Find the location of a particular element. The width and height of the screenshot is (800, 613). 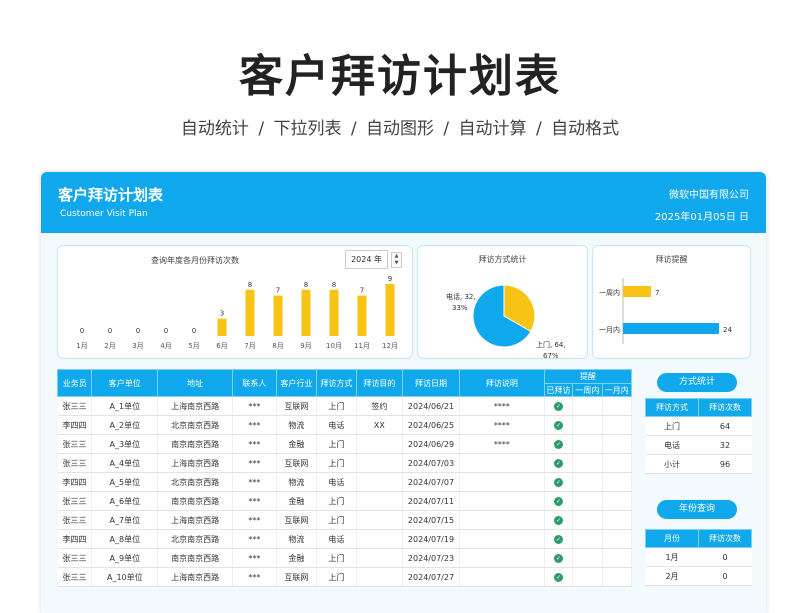

table-row: 张三三 A_1单位 上海南京西路 *** 互联网 上门 签约 2024/06/21 **** ✓ is located at coordinates (345, 406).